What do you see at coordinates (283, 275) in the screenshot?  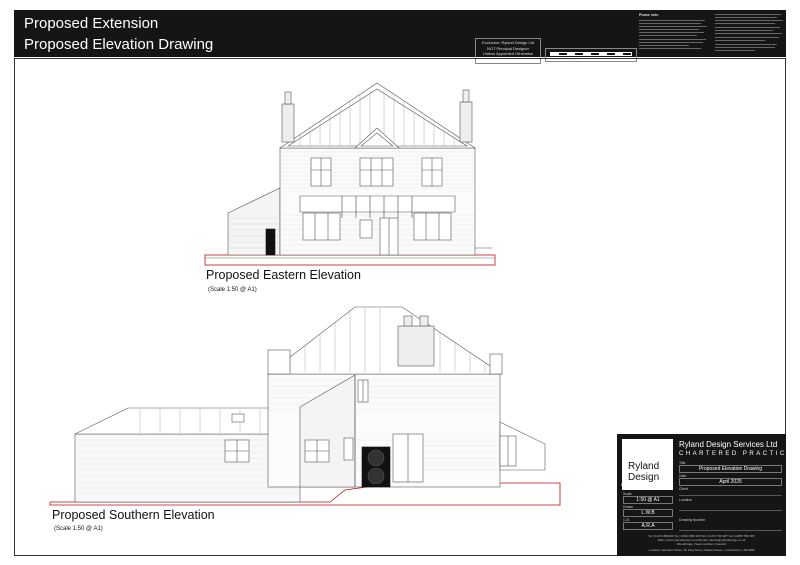 I see `elevation-title-east: Proposed Eastern Elevation` at bounding box center [283, 275].